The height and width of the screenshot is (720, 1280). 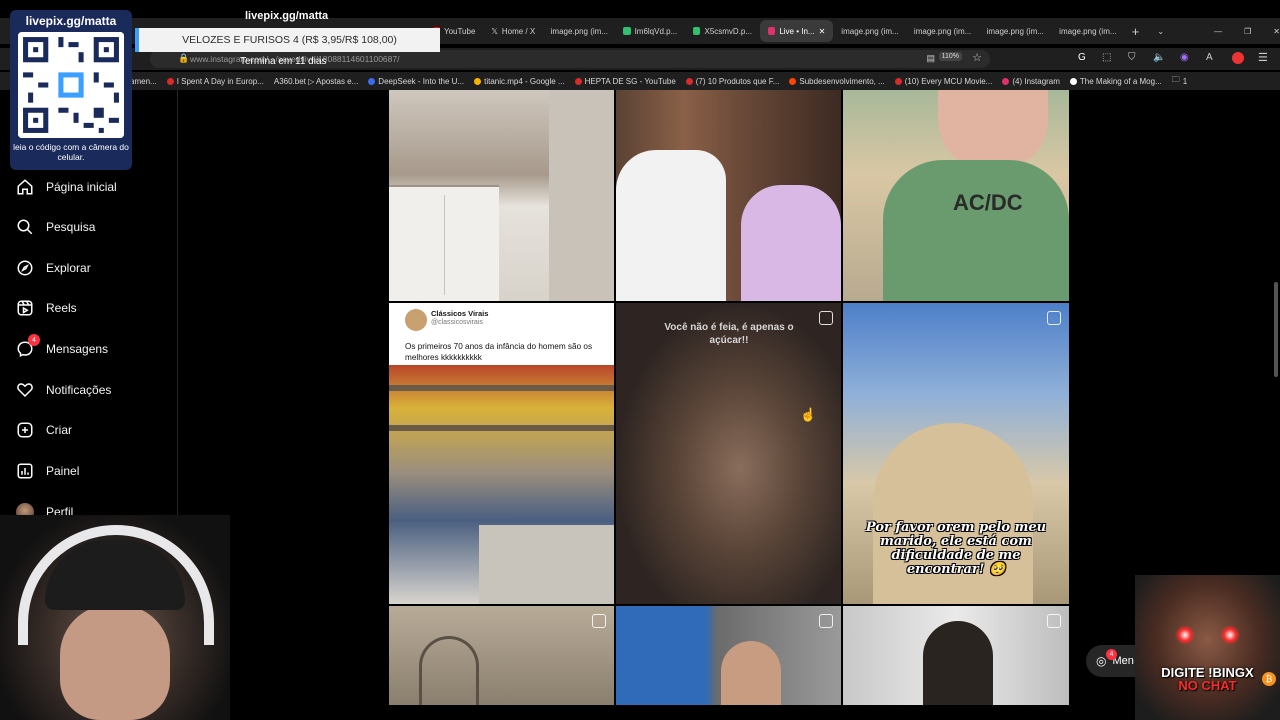 What do you see at coordinates (63, 390) in the screenshot?
I see `sidebar-item-notifications: Notificações` at bounding box center [63, 390].